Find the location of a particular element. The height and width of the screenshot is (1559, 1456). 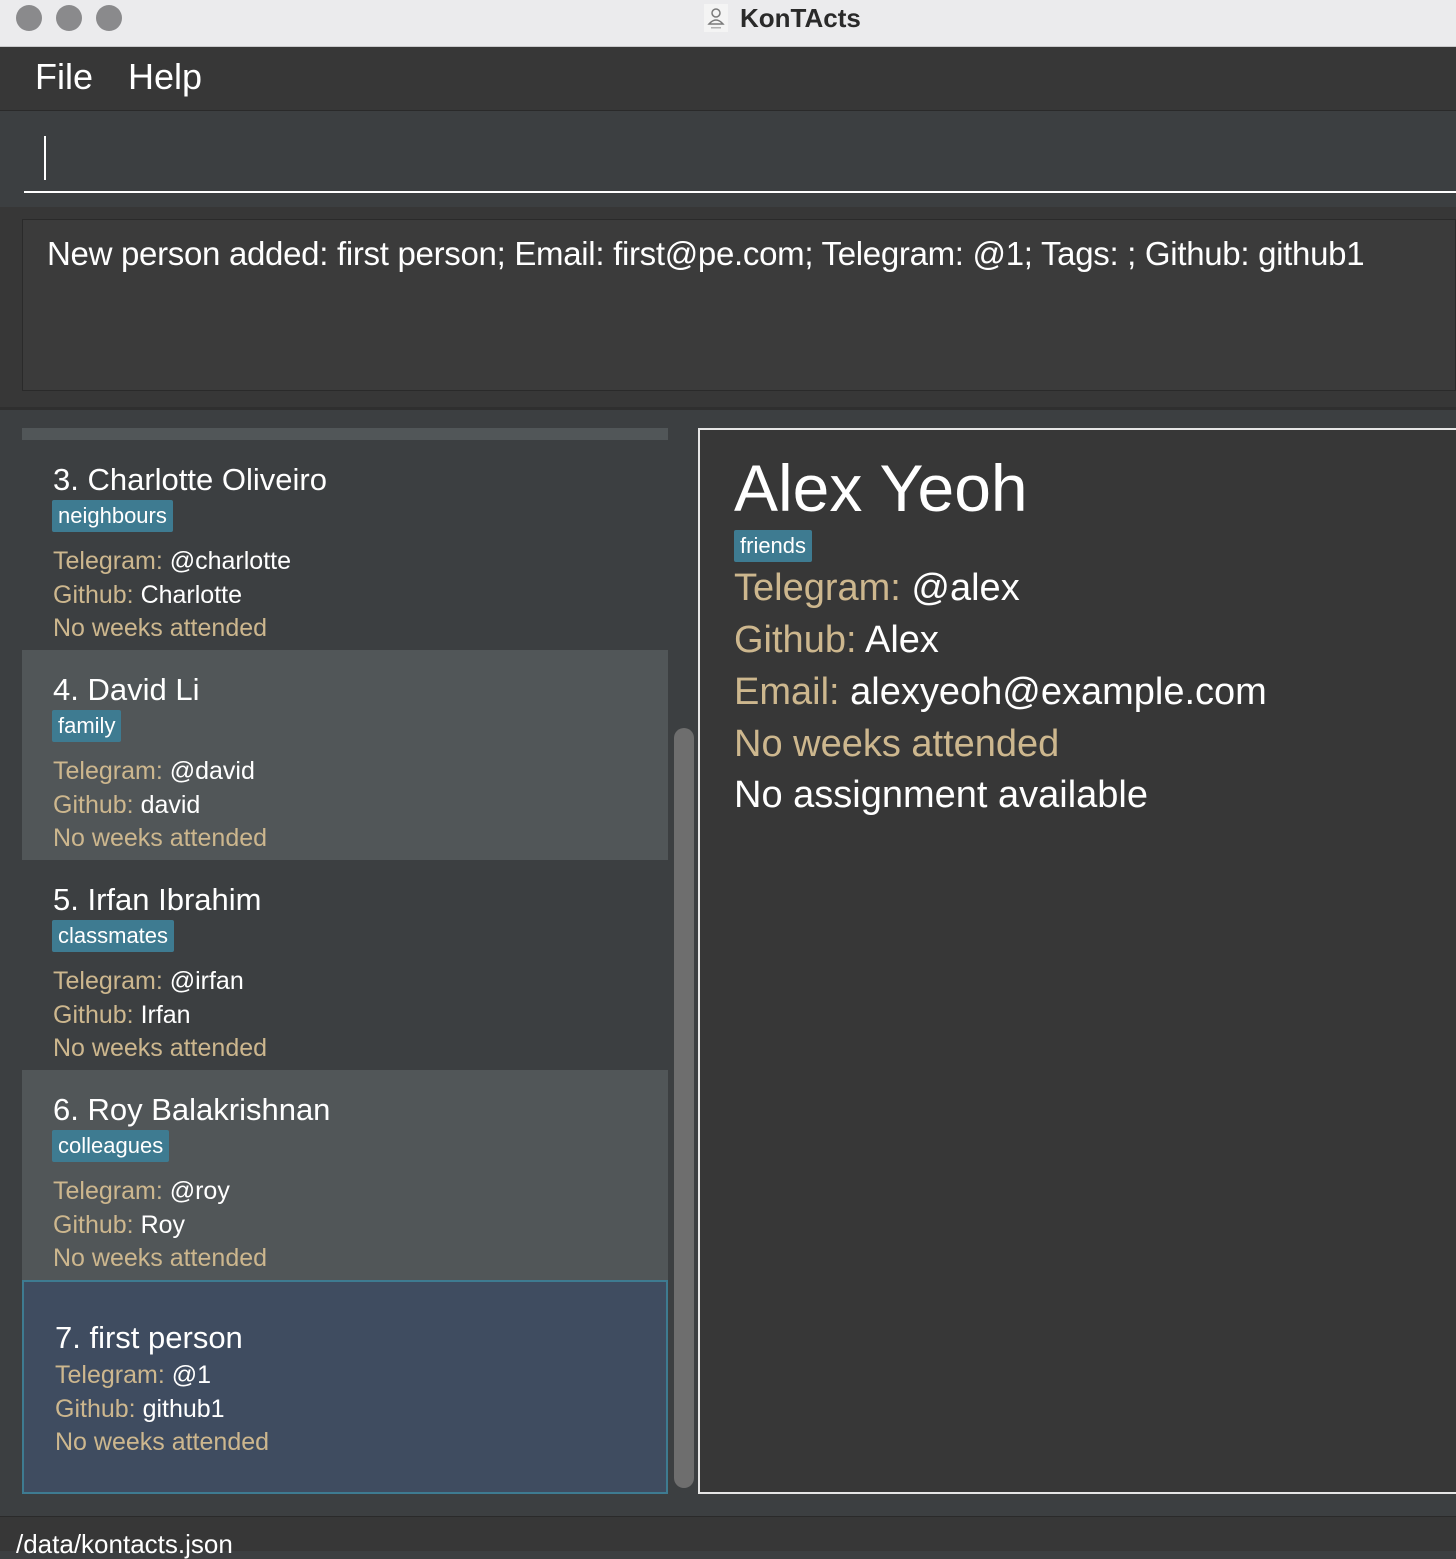

list-scrollbar is located at coordinates (684, 1108).